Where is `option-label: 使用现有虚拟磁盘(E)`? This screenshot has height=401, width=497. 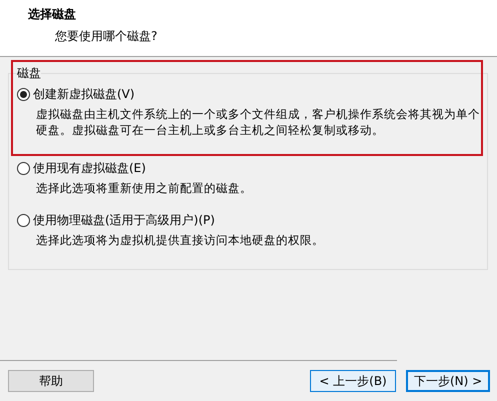 option-label: 使用现有虚拟磁盘(E) is located at coordinates (89, 168).